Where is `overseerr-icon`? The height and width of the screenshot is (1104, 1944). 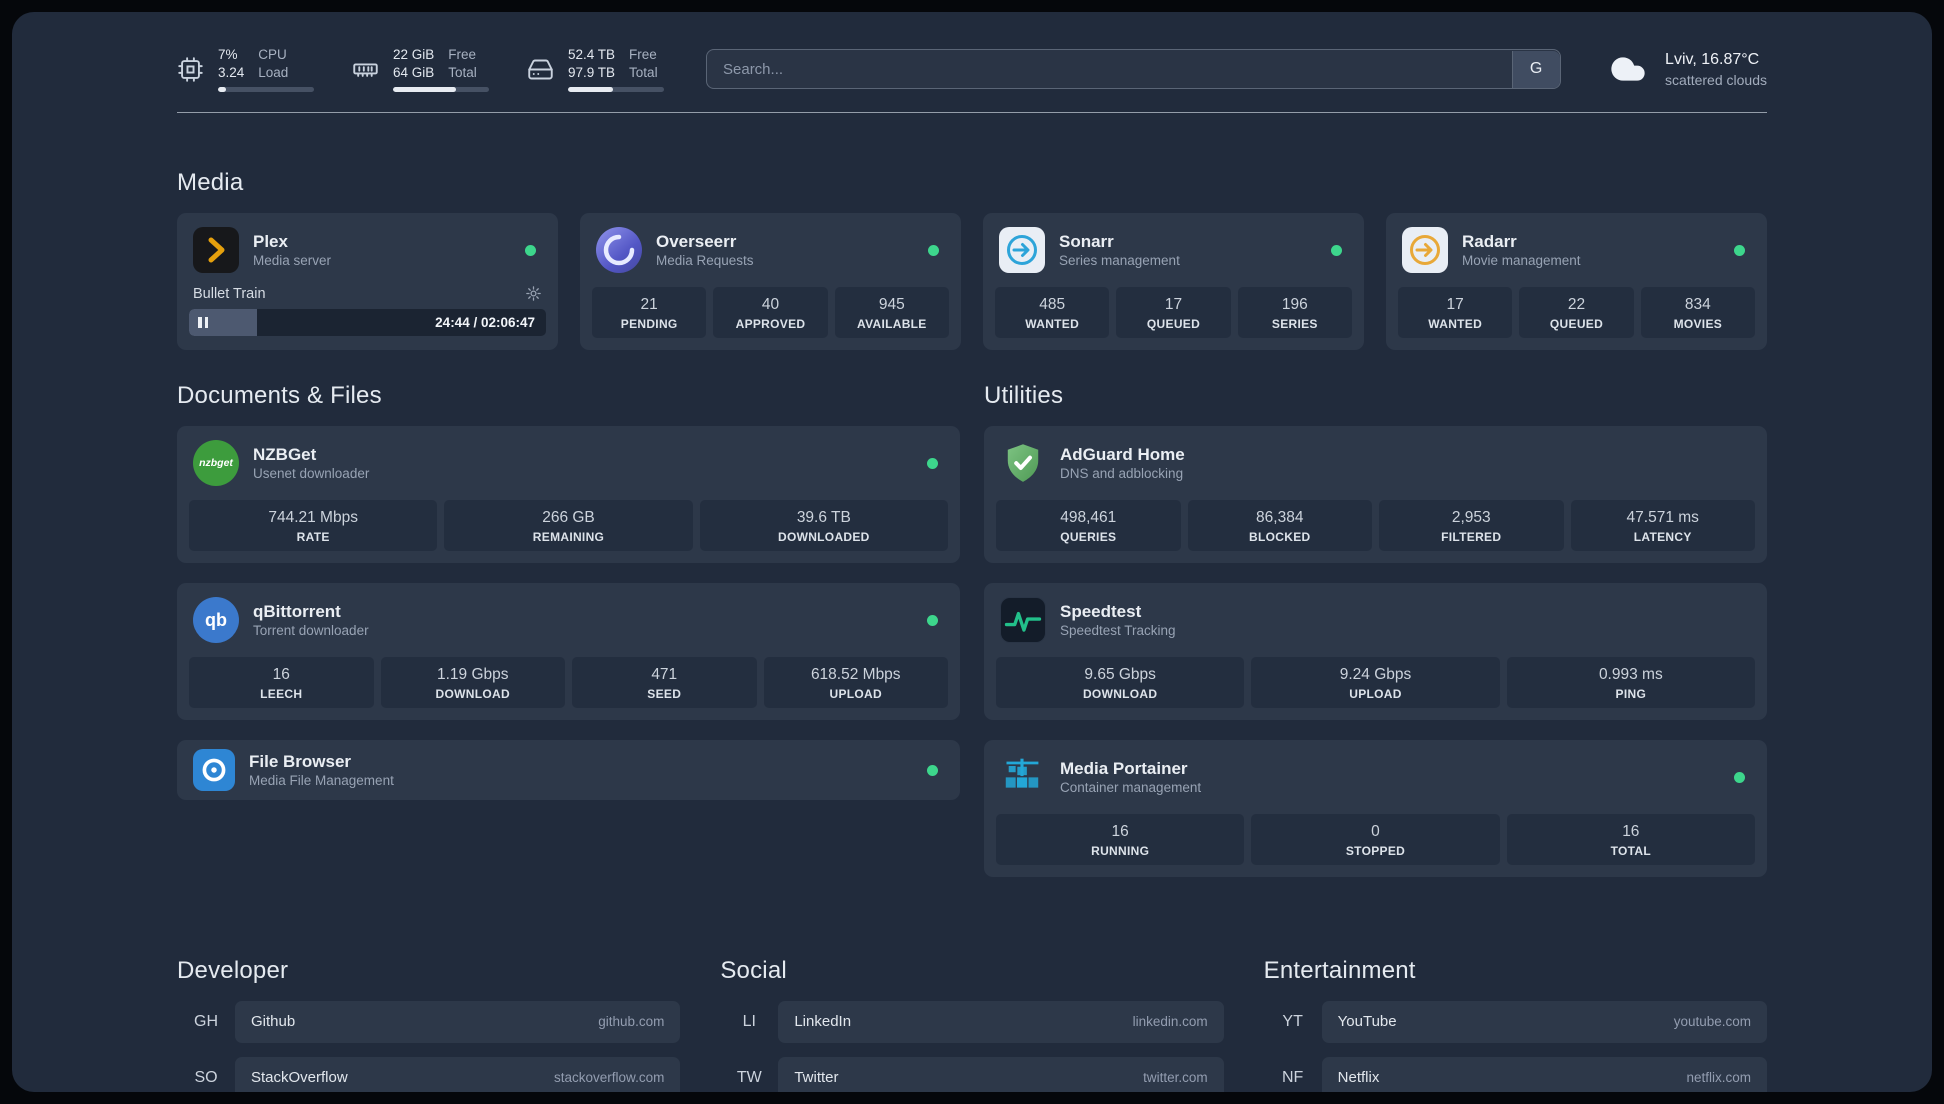 overseerr-icon is located at coordinates (619, 250).